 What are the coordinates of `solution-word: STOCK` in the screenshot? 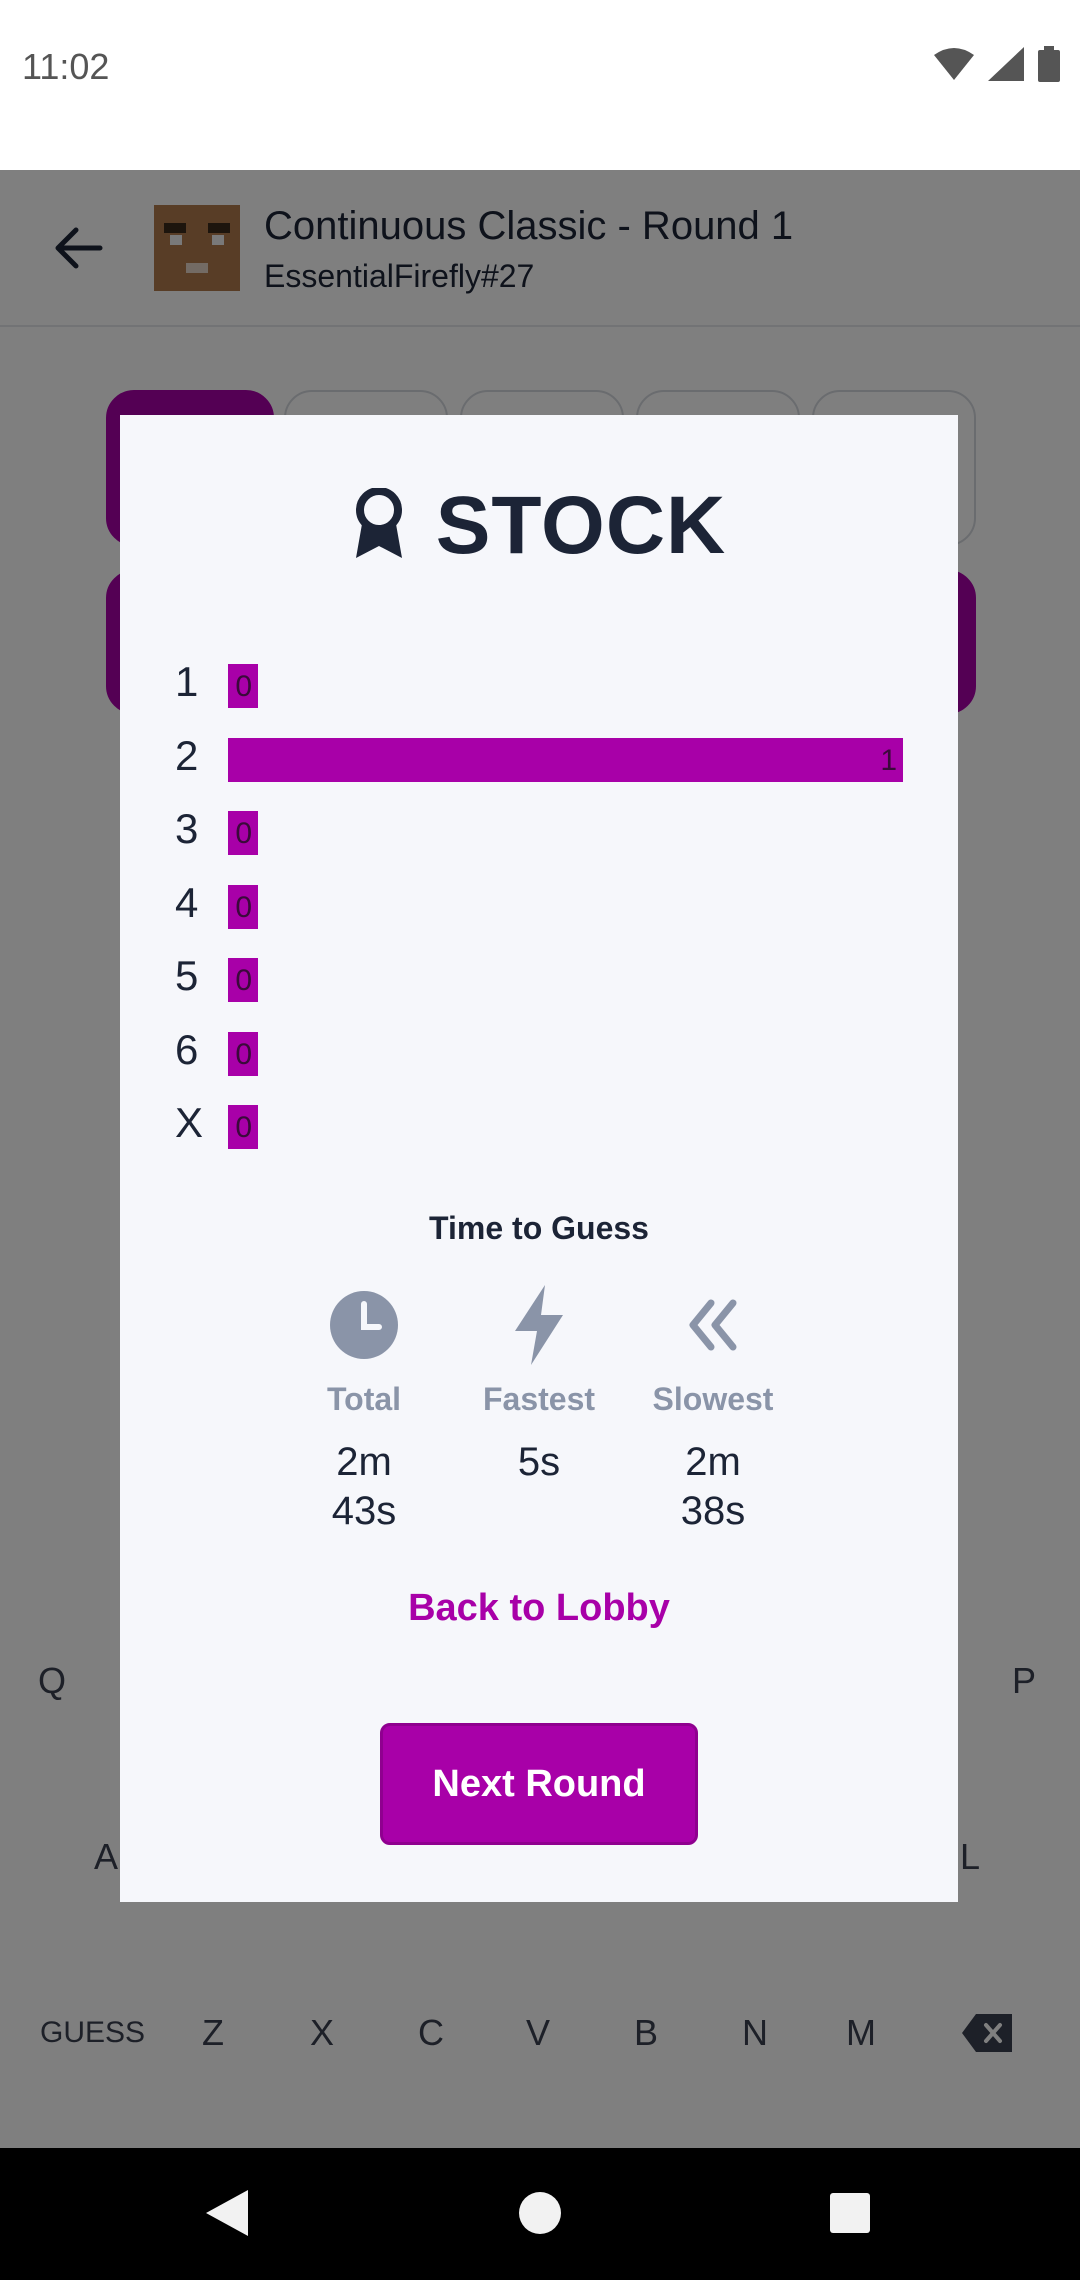 It's located at (581, 525).